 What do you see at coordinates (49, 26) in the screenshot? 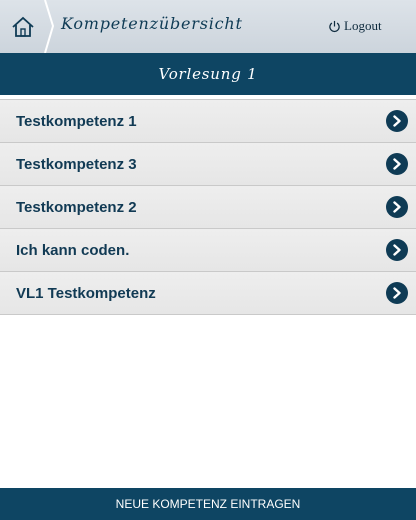
I see `header-divider` at bounding box center [49, 26].